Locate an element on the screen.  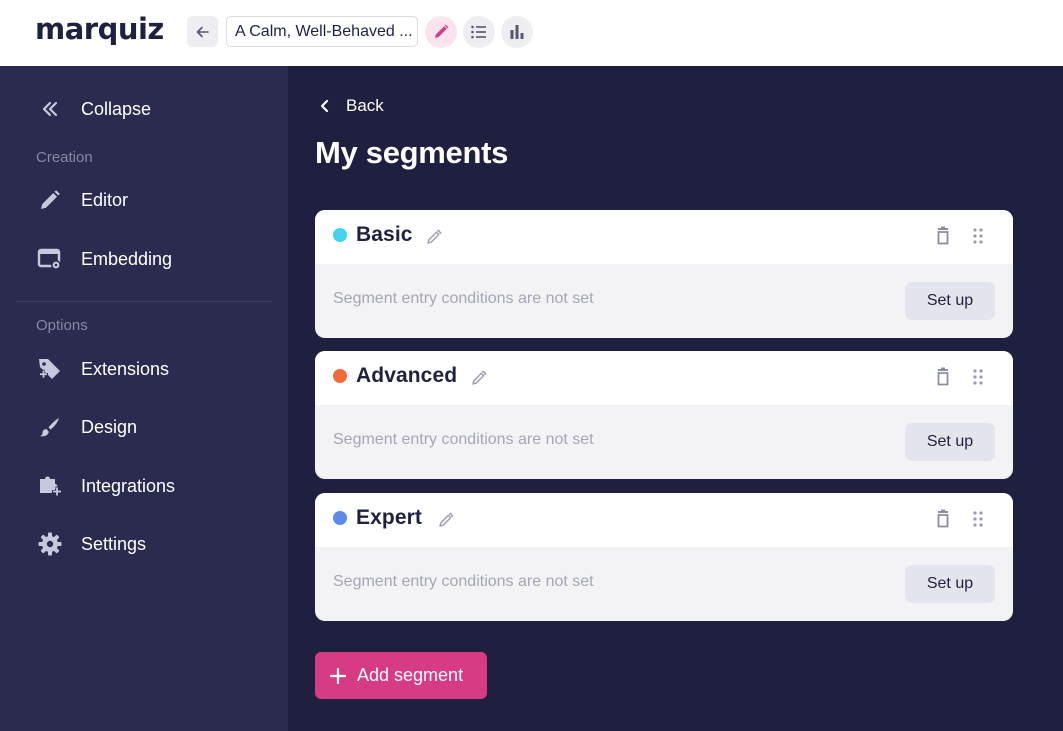
arrow-left-icon is located at coordinates (202, 31).